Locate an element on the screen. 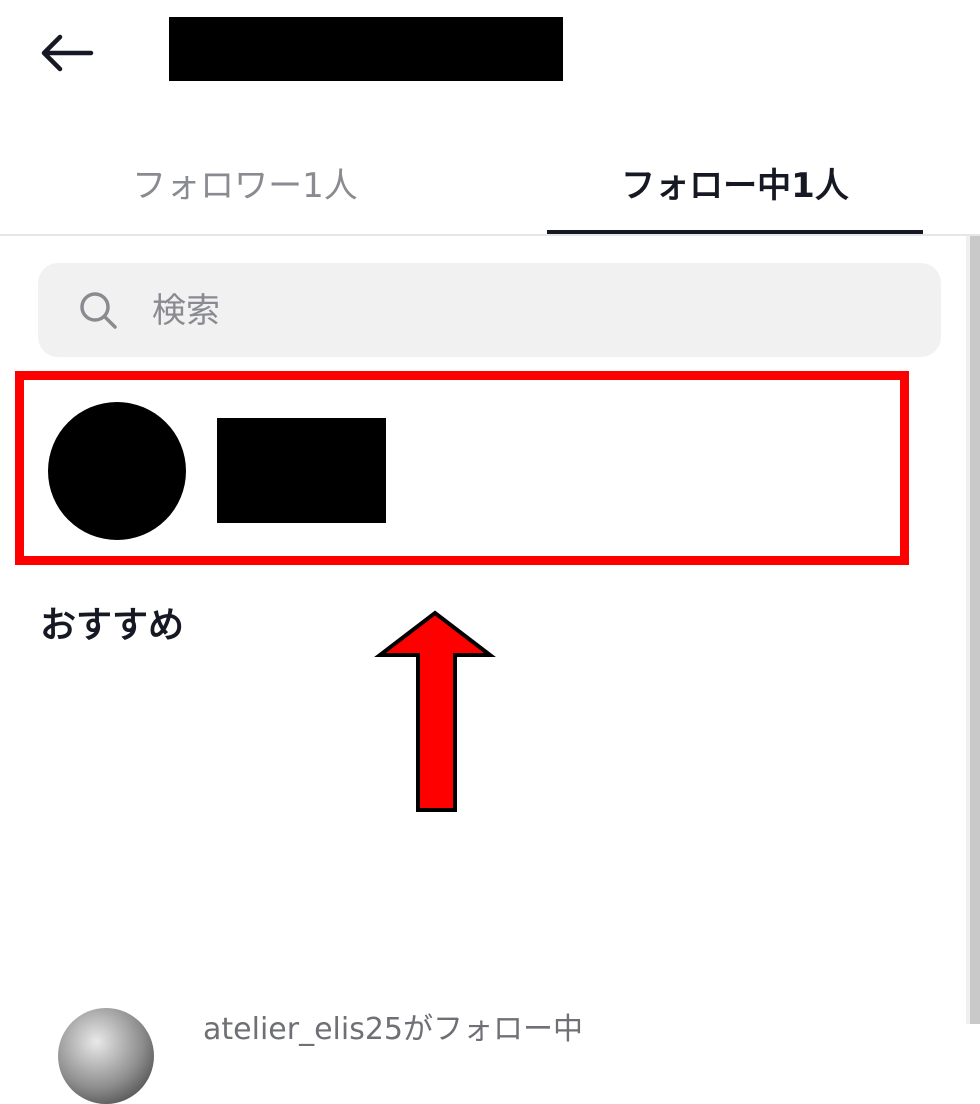  search-icon is located at coordinates (98, 310).